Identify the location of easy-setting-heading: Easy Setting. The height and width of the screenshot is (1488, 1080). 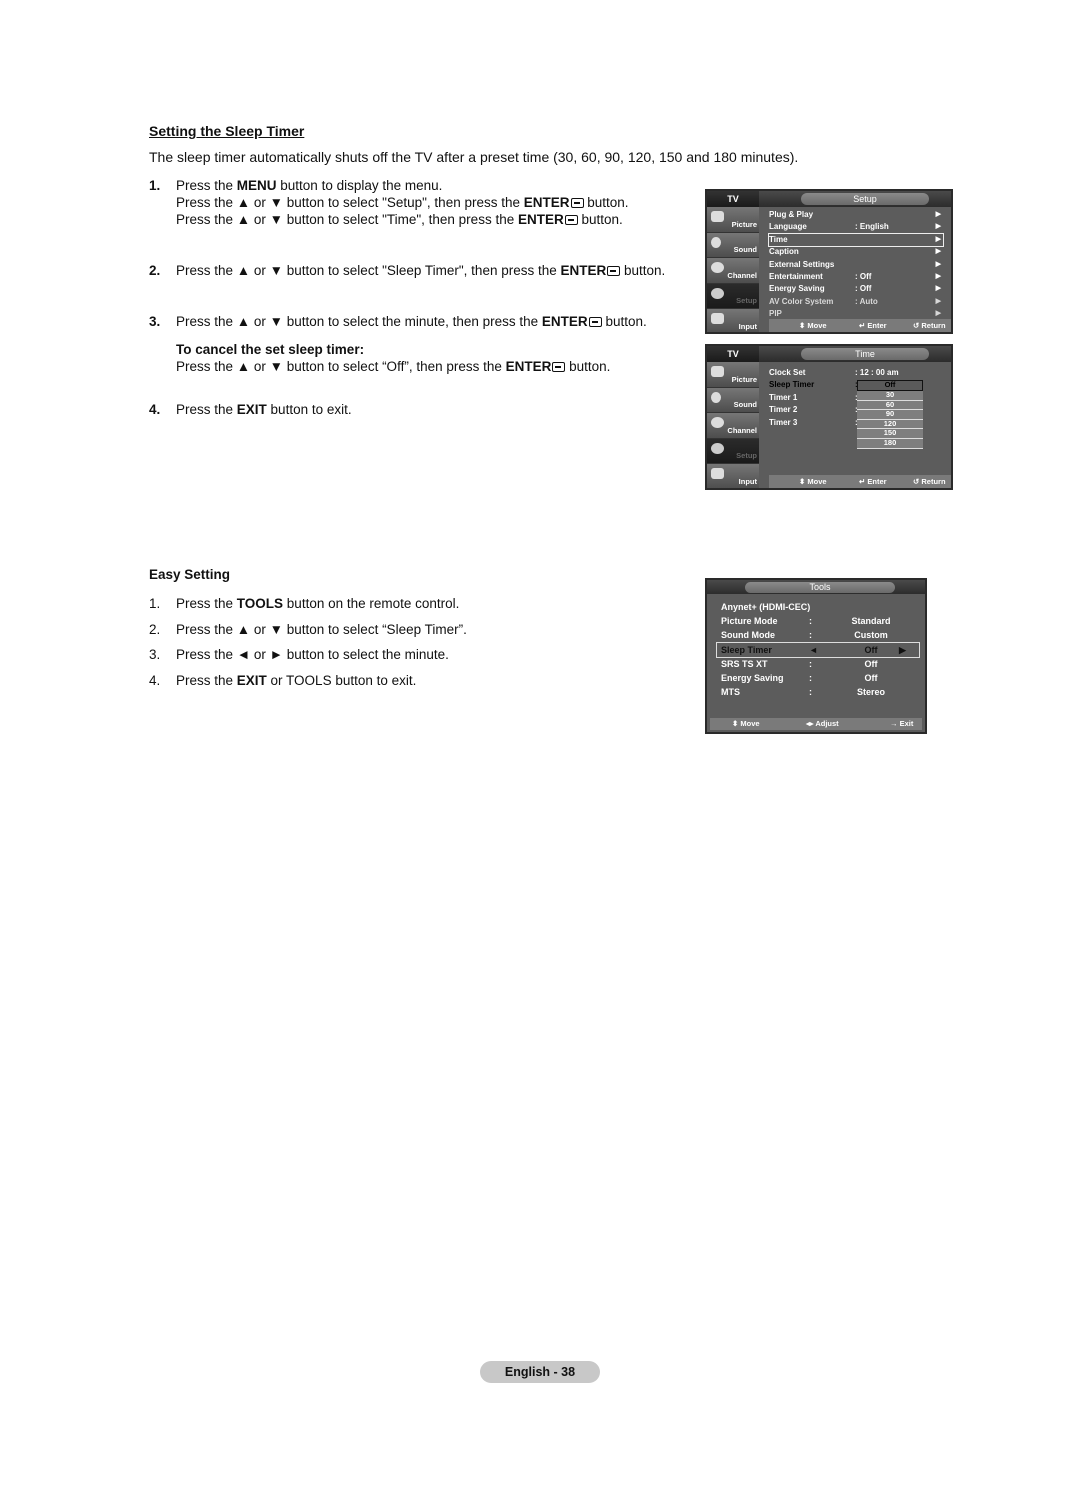
(190, 574).